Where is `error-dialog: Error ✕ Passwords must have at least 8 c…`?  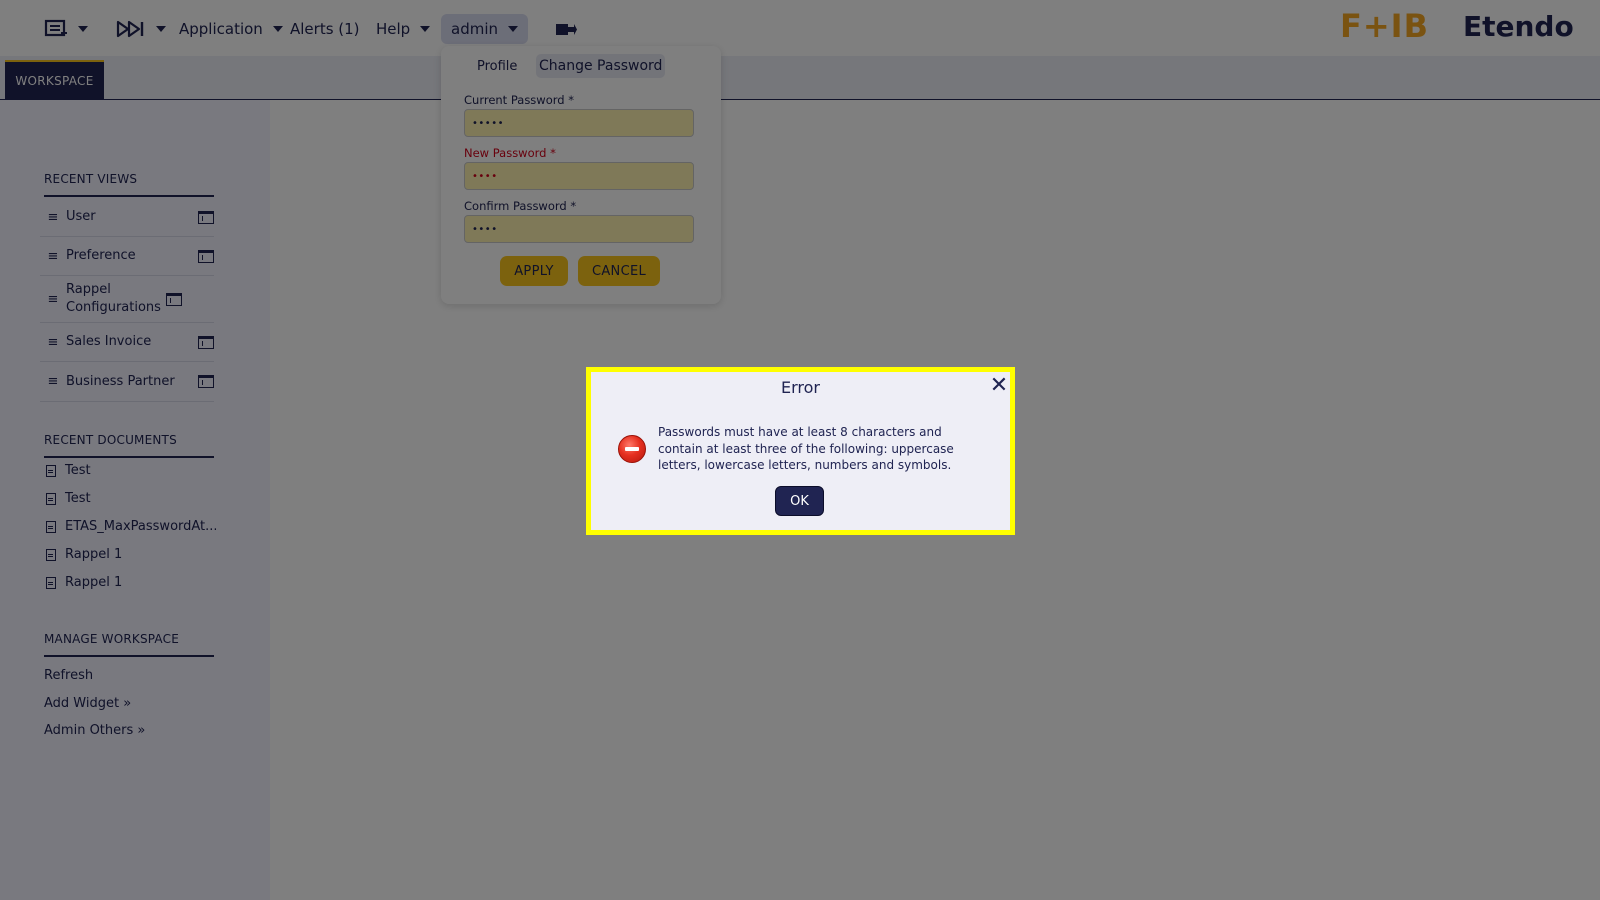
error-dialog: Error ✕ Passwords must have at least 8 c… is located at coordinates (800, 451).